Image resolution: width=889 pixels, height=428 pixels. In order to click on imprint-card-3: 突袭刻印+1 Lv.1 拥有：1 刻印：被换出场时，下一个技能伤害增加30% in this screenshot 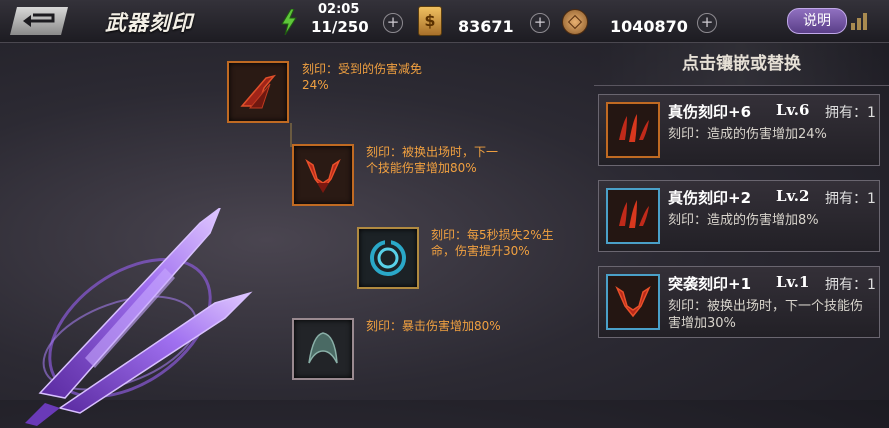, I will do `click(739, 302)`.